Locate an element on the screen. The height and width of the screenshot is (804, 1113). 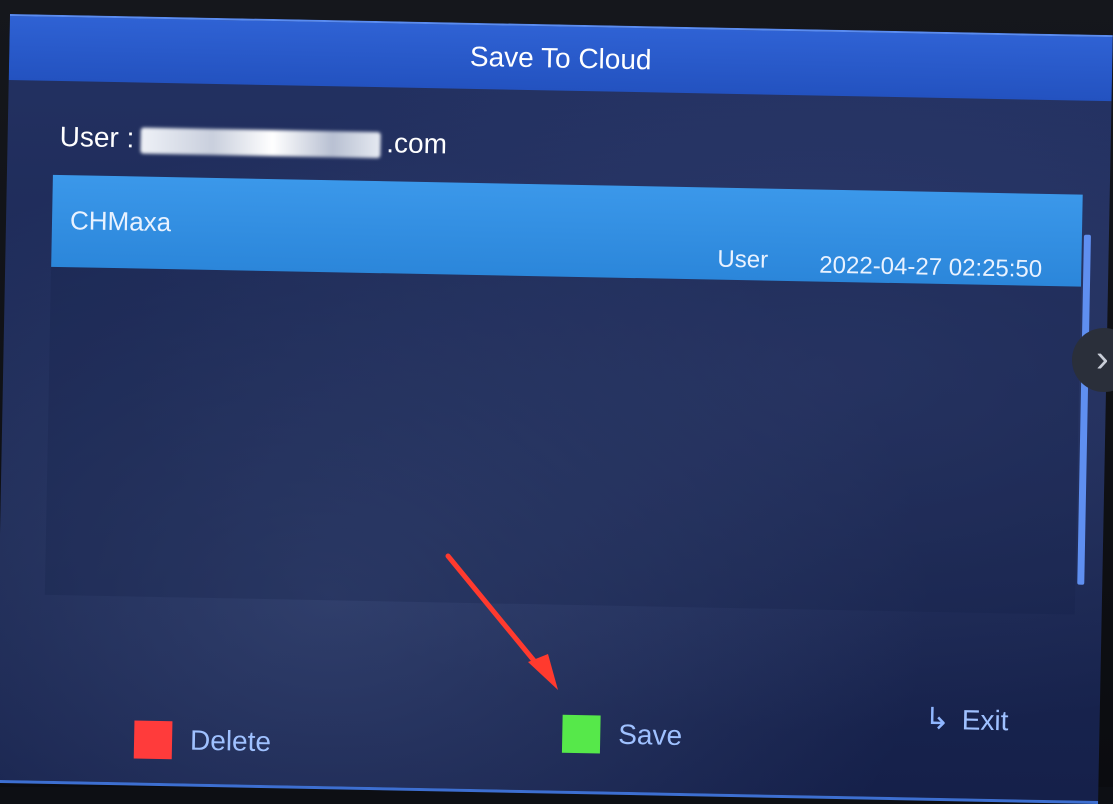
redacted-email-blur is located at coordinates (260, 142).